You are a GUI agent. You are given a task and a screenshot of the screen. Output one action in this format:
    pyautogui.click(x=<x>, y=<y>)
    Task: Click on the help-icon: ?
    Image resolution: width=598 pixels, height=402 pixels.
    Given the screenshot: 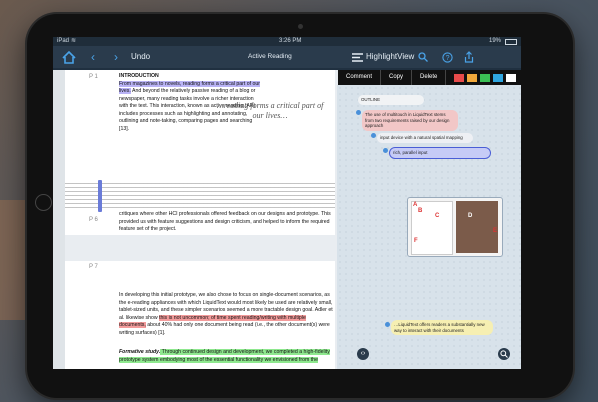 What is the action you would take?
    pyautogui.click(x=447, y=57)
    